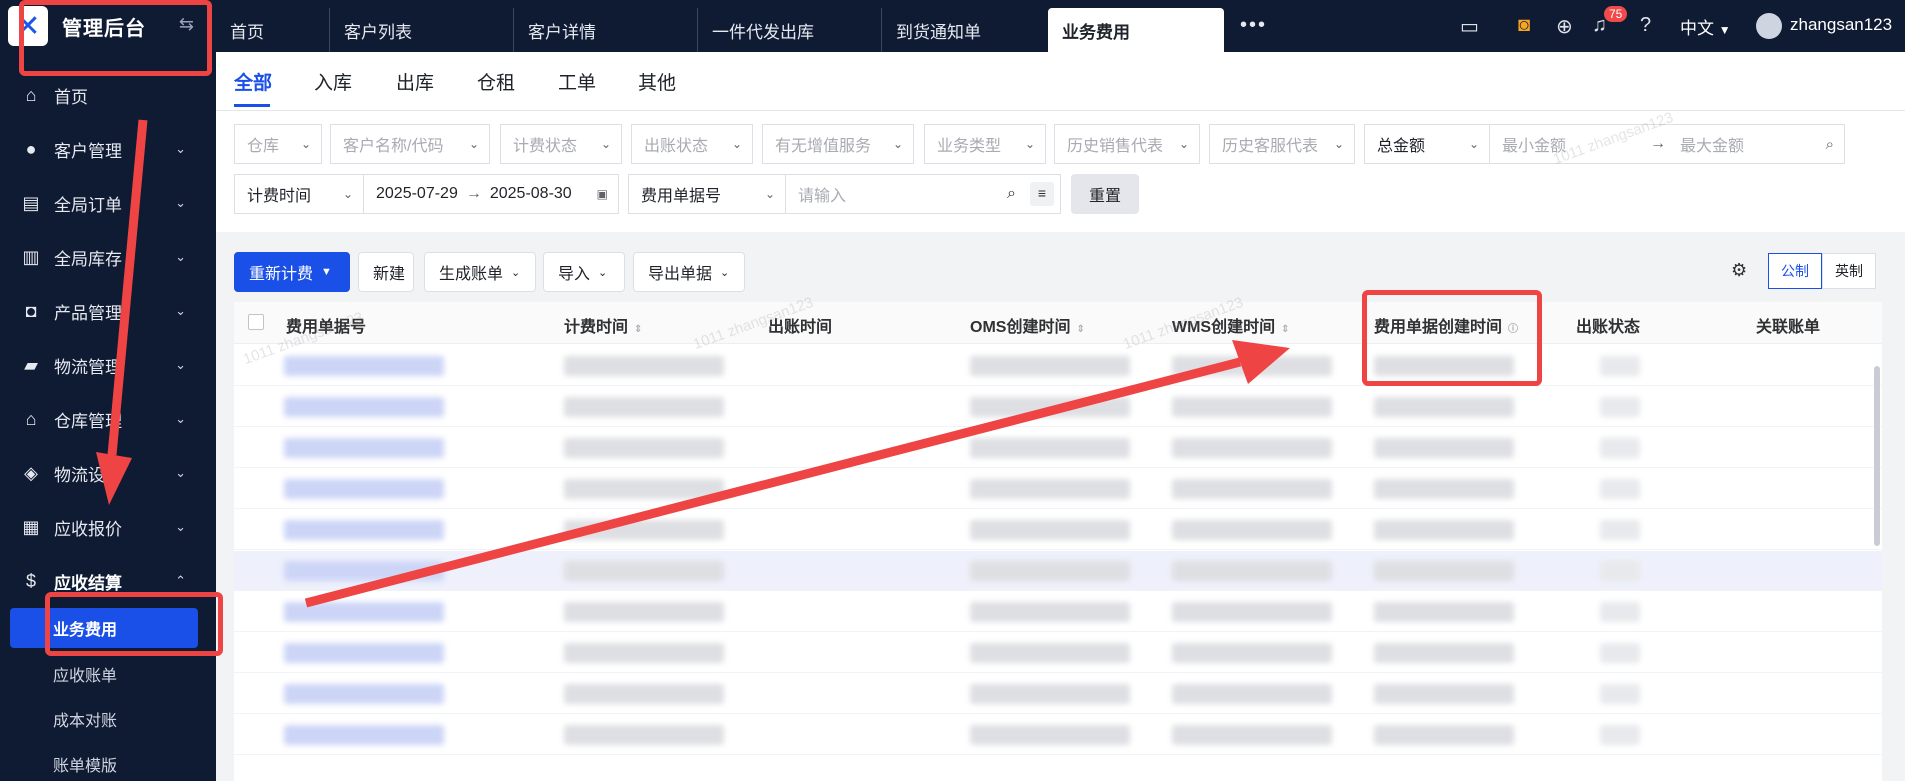  I want to click on select-all-checkbox, so click(256, 322).